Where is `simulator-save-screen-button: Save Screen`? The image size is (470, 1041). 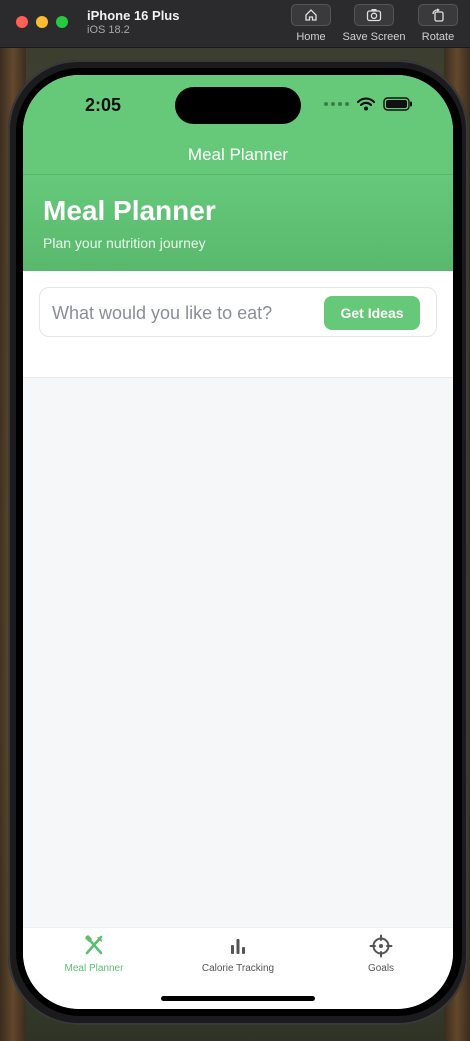
simulator-save-screen-button: Save Screen is located at coordinates (374, 25).